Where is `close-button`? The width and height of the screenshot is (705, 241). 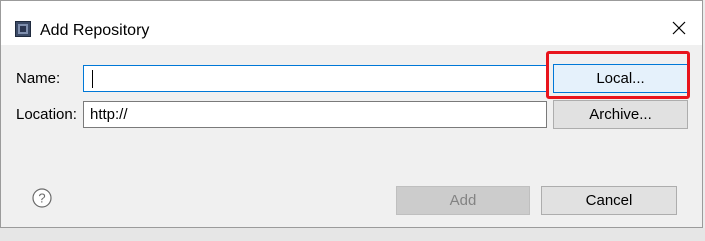 close-button is located at coordinates (679, 30).